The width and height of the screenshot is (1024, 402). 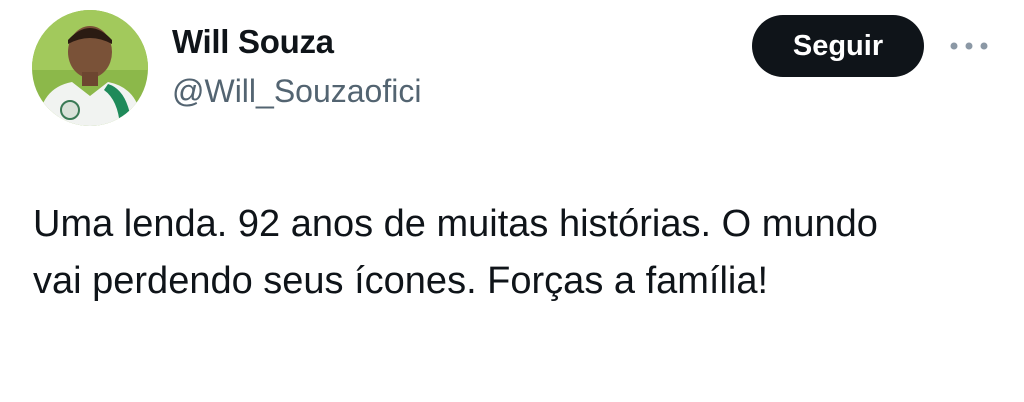 I want to click on avatar, so click(x=90, y=68).